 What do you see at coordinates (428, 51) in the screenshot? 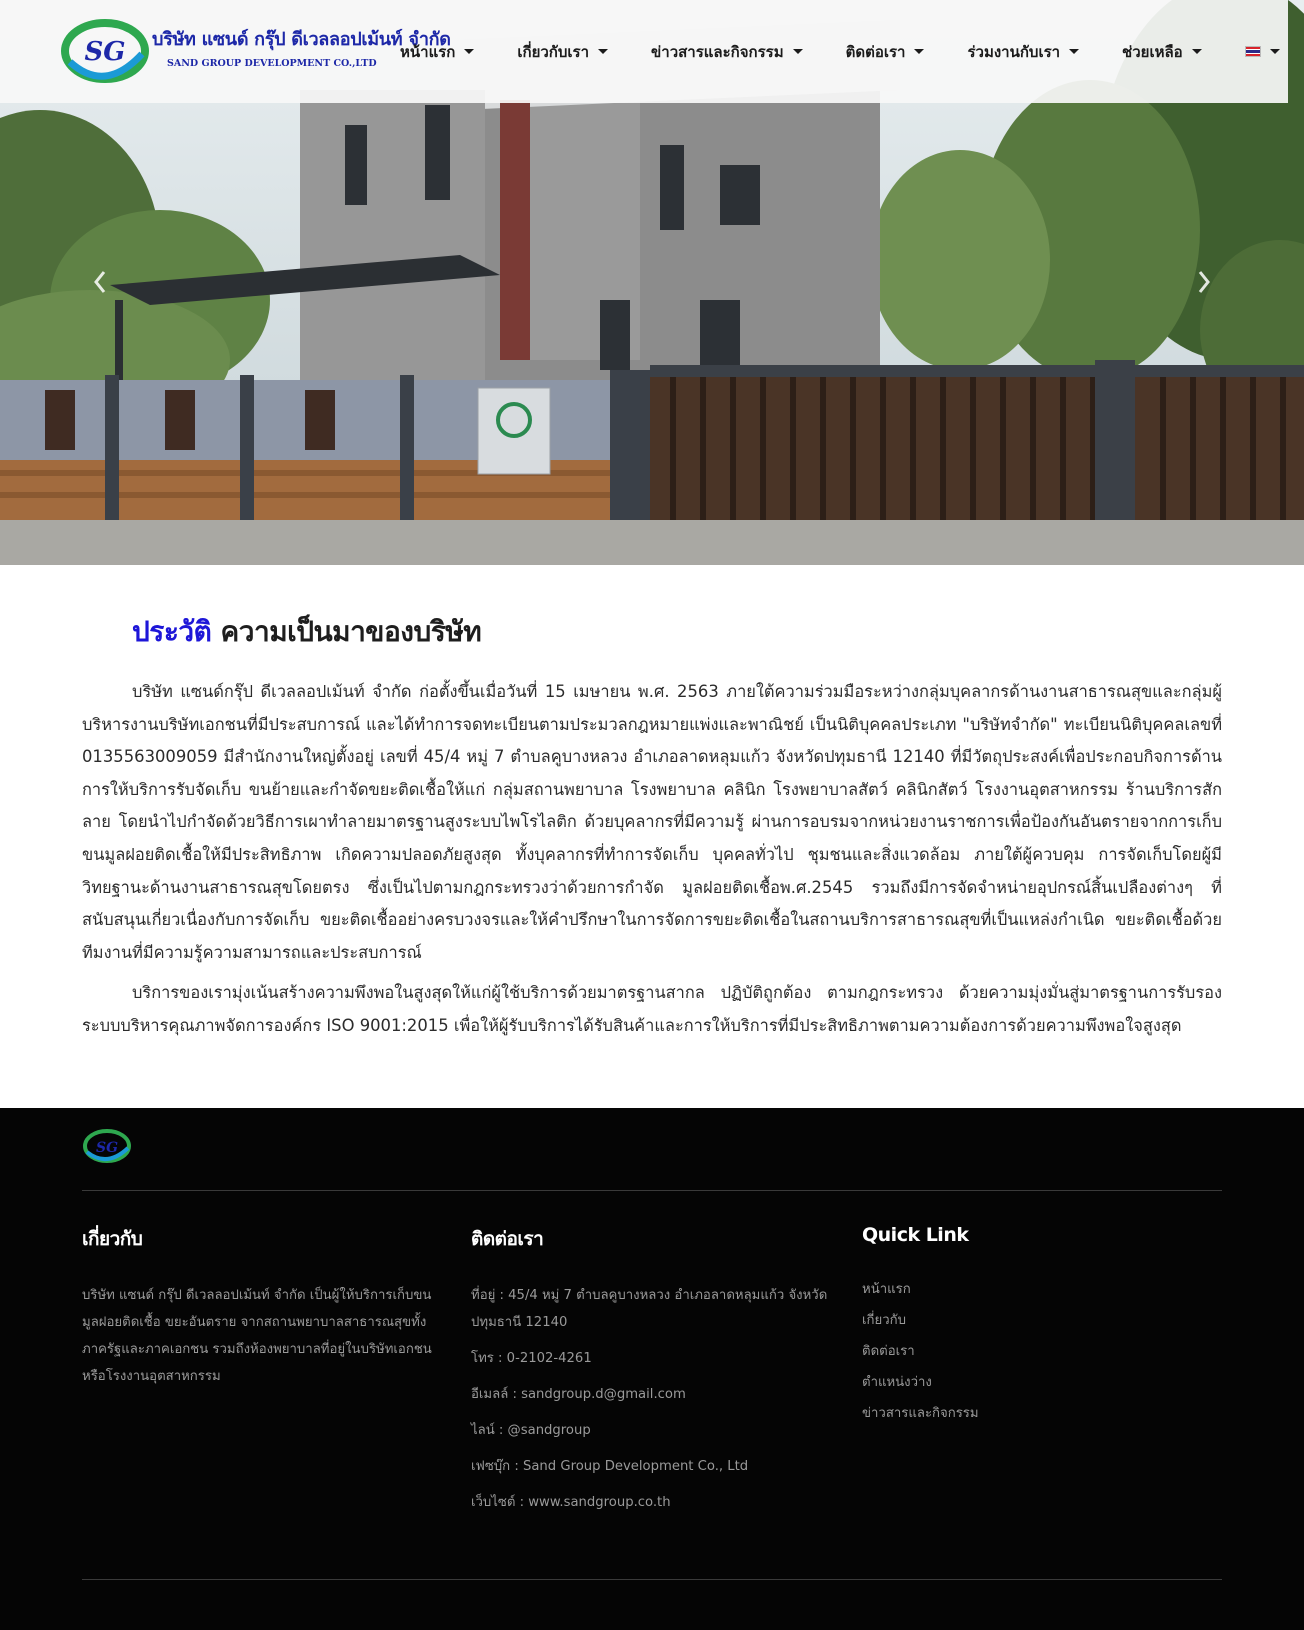
I see `nav-label: หน้าแรก` at bounding box center [428, 51].